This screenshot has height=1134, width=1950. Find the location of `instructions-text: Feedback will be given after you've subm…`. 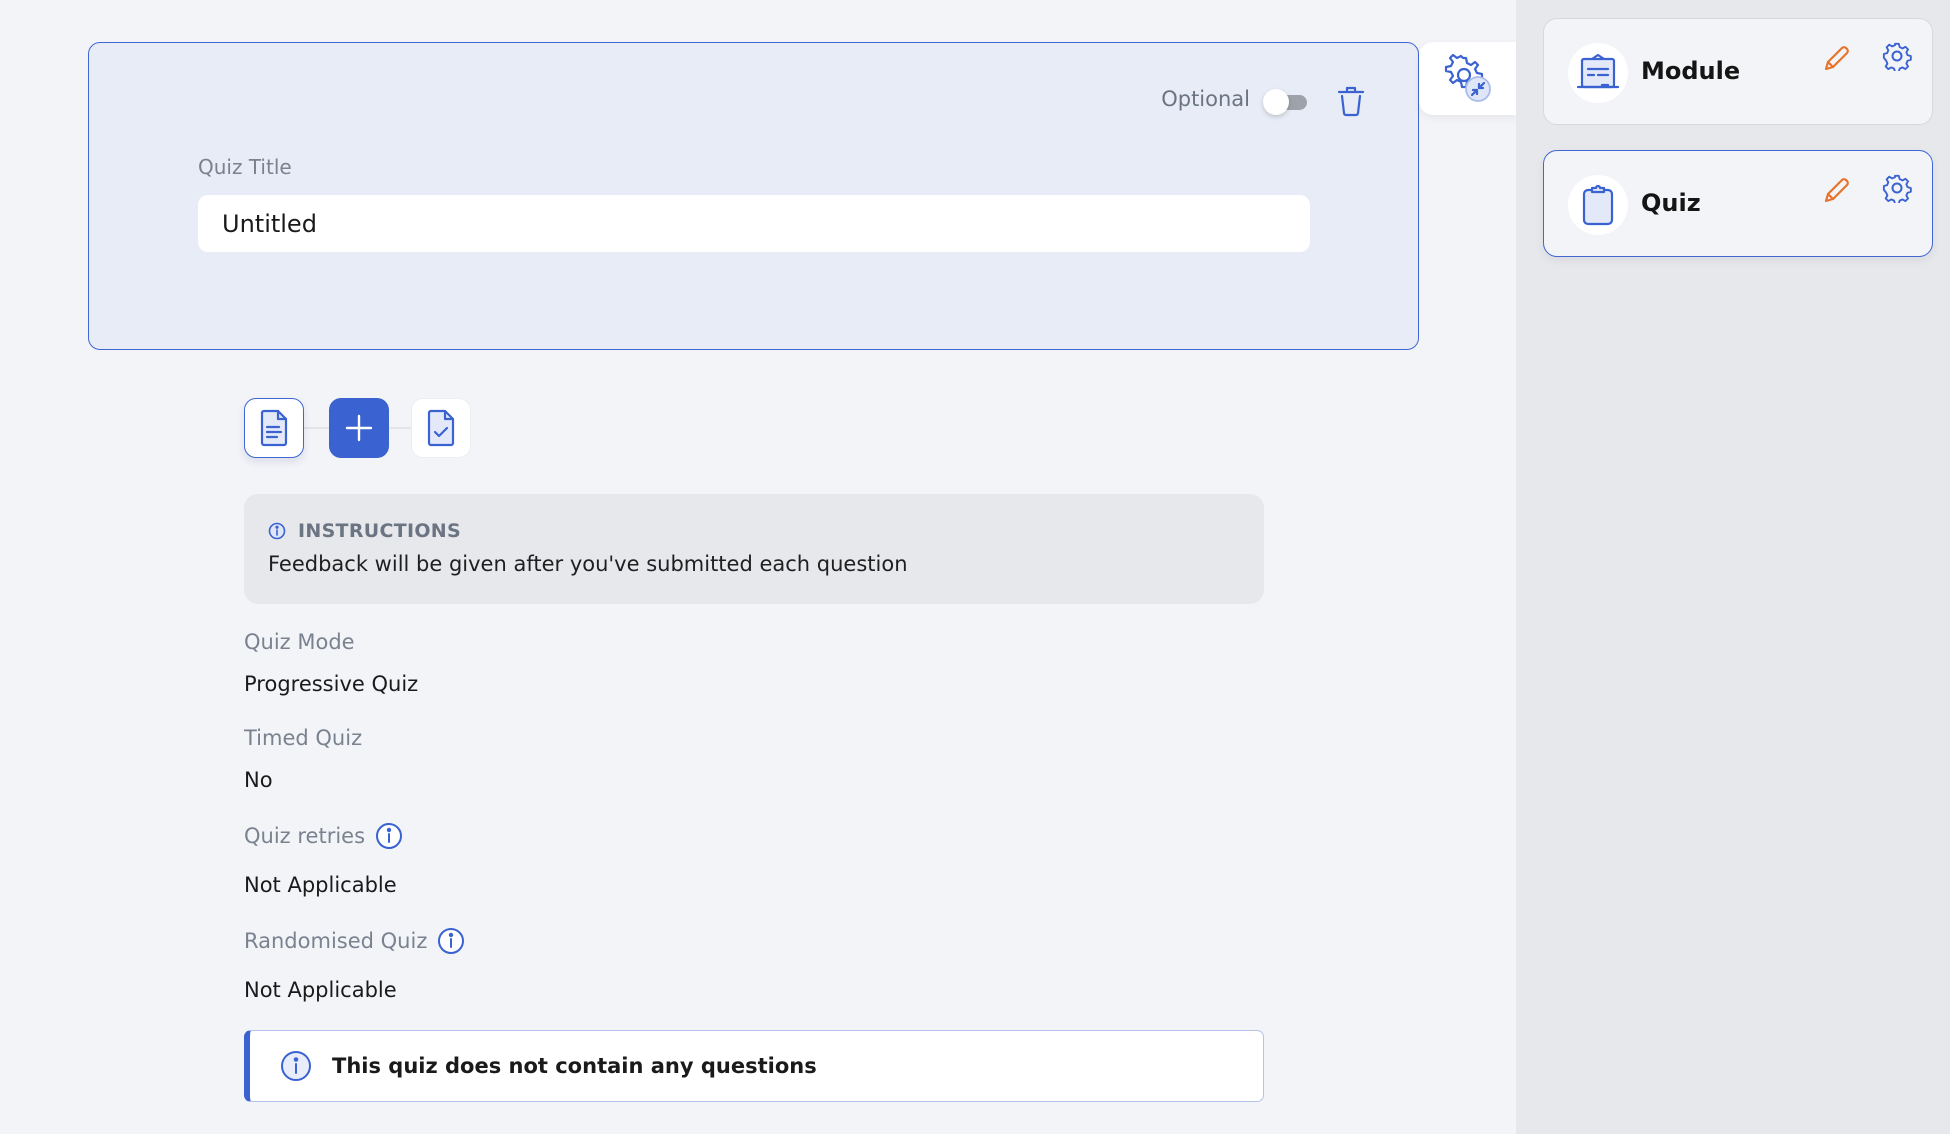

instructions-text: Feedback will be given after you've subm… is located at coordinates (588, 564).